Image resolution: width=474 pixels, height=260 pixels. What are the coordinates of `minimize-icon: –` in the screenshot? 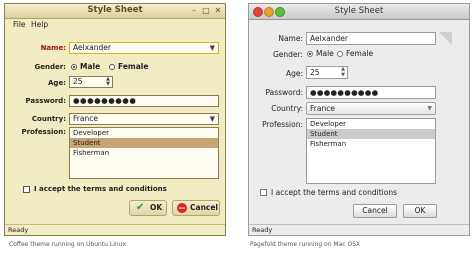 It's located at (194, 10).